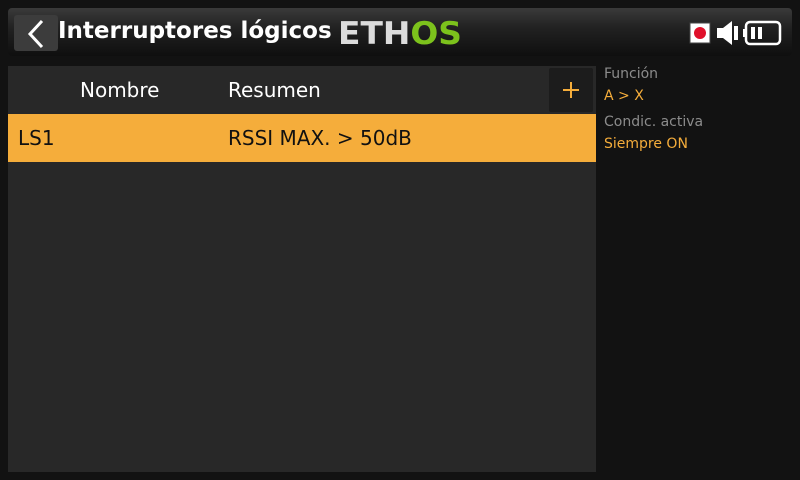 This screenshot has height=480, width=800. I want to click on back-button, so click(36, 33).